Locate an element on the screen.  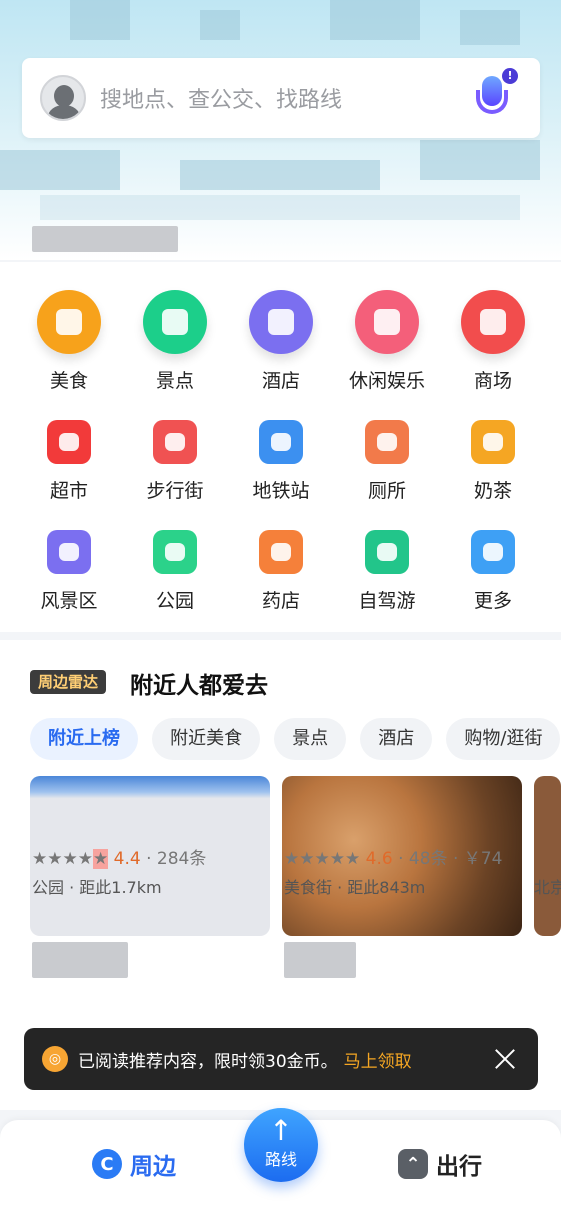
radar-badge: 周边雷达 is located at coordinates (68, 682).